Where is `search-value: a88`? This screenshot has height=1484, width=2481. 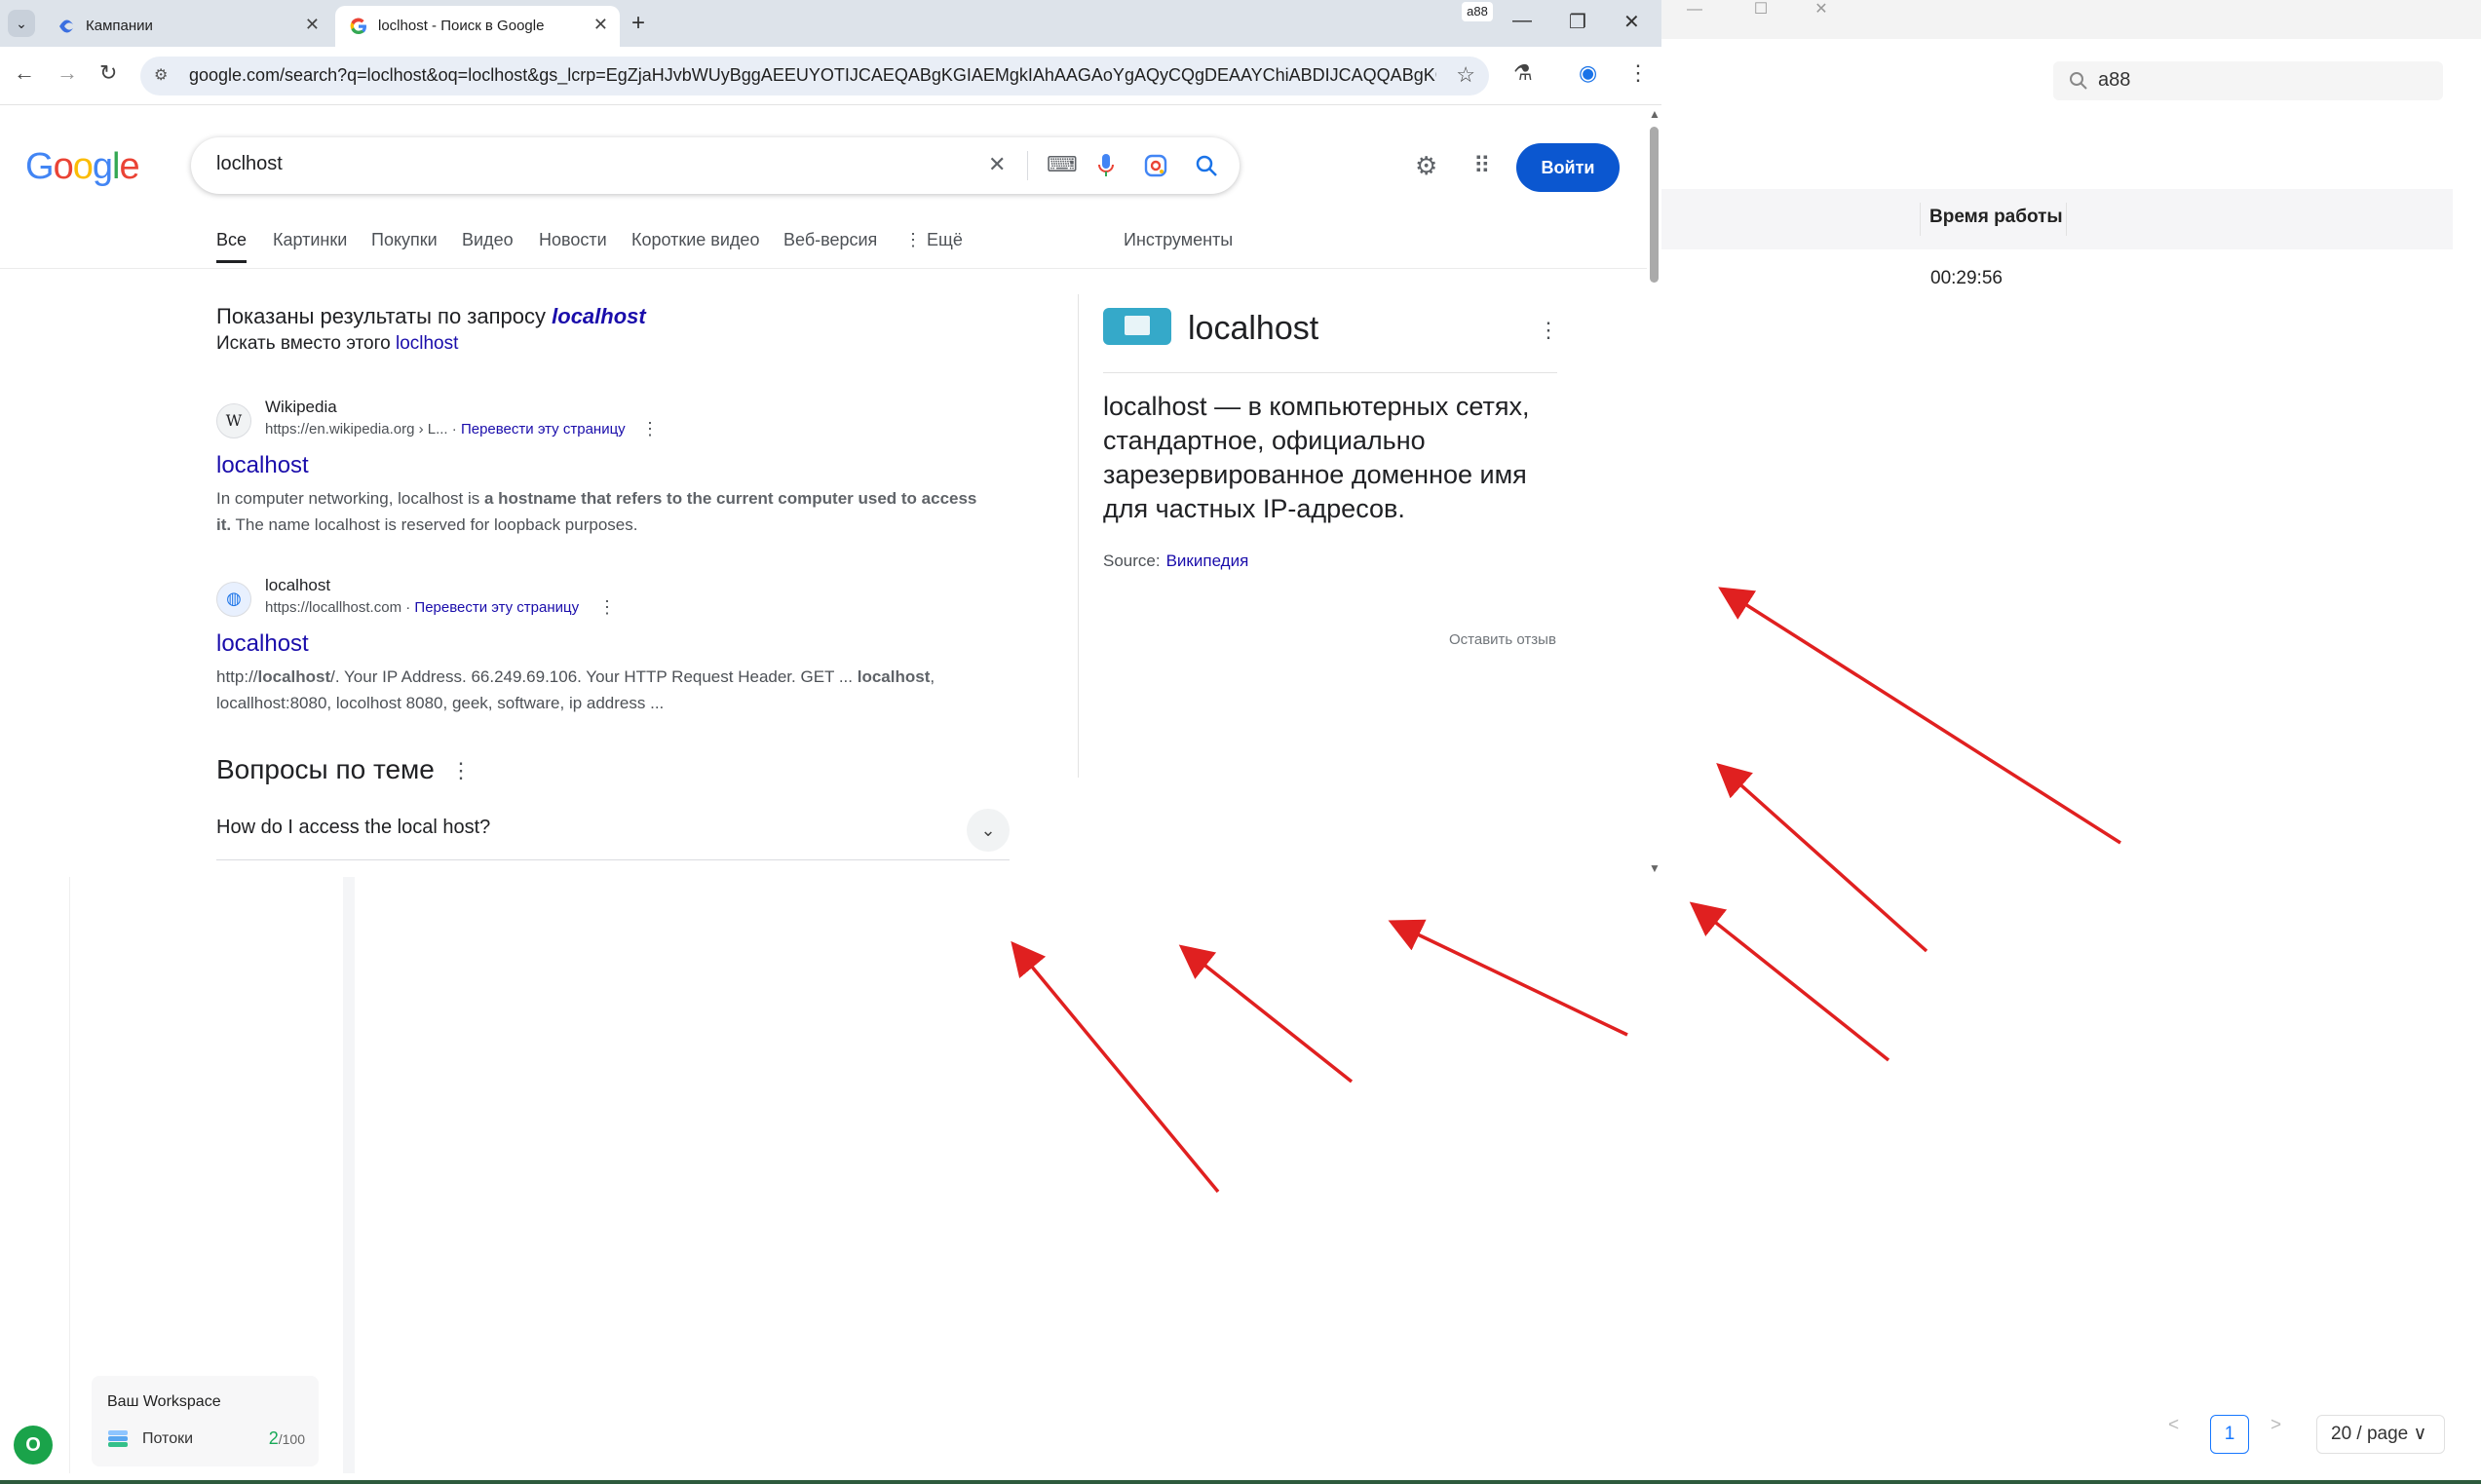 search-value: a88 is located at coordinates (2114, 80).